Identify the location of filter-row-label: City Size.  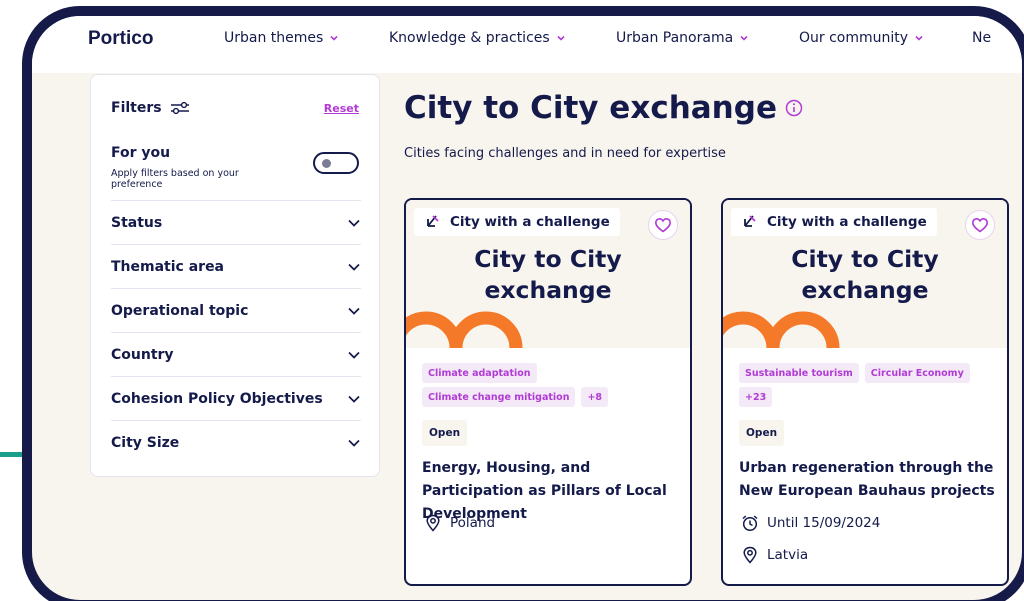
(145, 442).